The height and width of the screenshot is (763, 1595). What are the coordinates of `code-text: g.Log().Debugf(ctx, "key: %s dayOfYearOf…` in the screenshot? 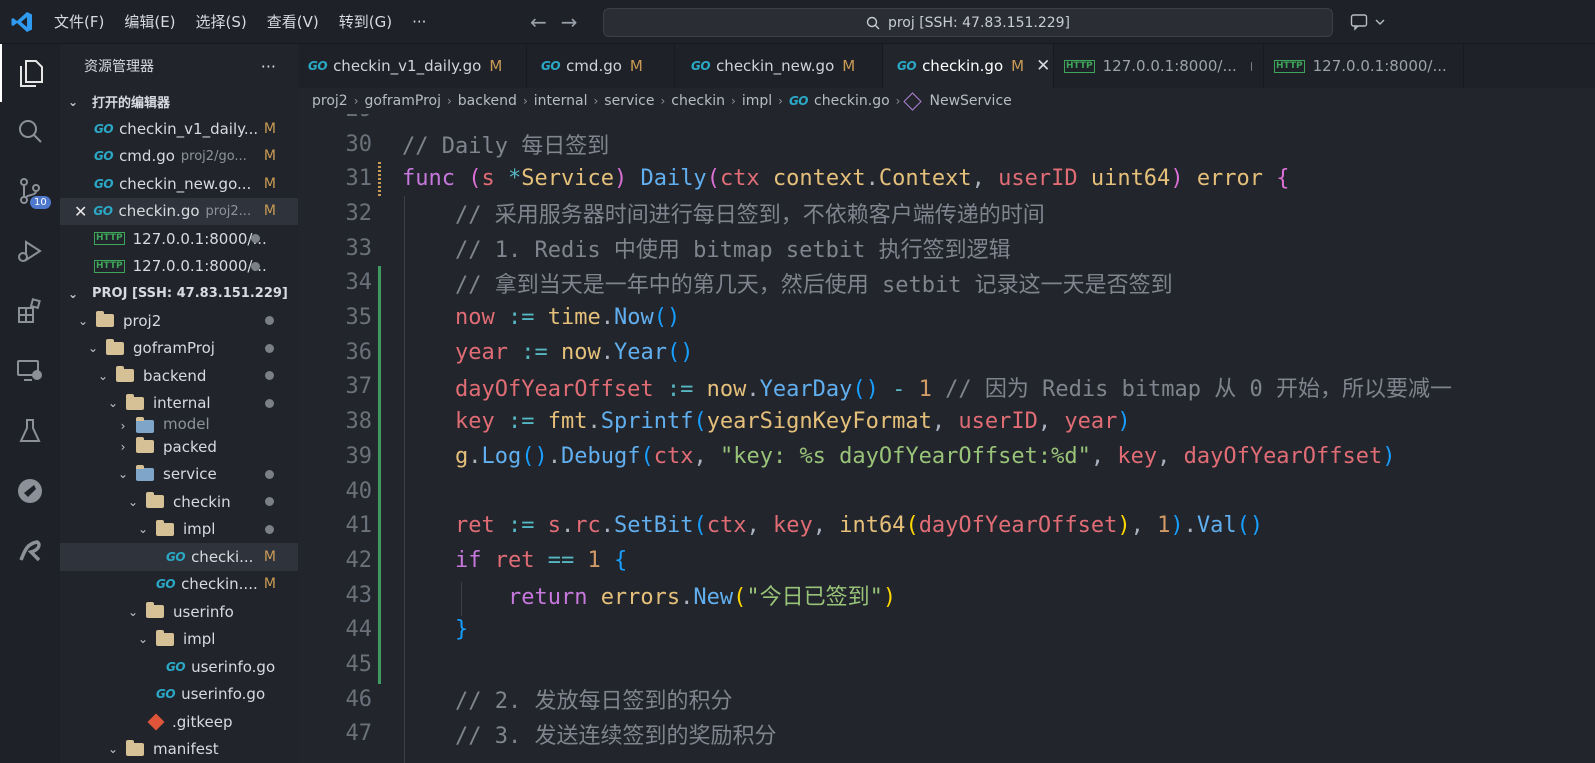 It's located at (899, 456).